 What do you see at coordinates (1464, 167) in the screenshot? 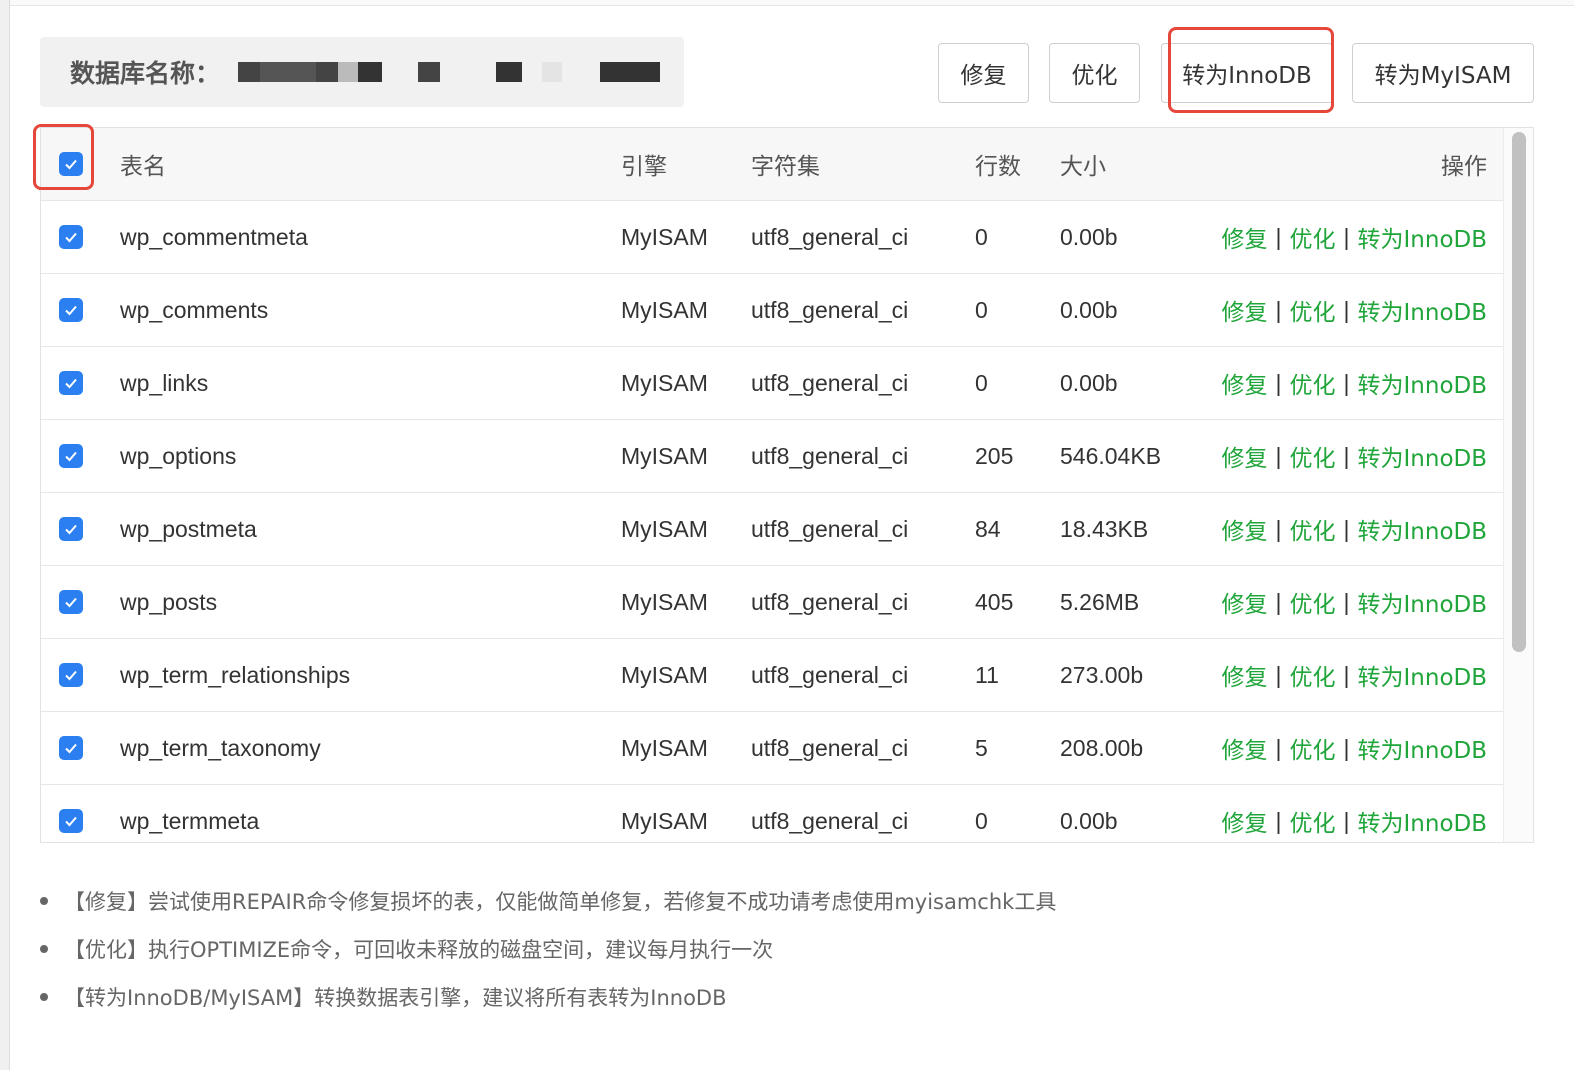
I see `header-ops: 操作` at bounding box center [1464, 167].